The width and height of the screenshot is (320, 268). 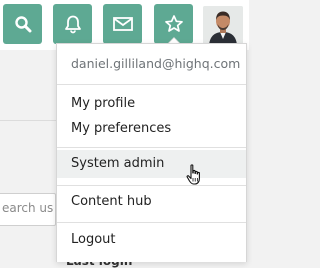 I want to click on avatar, so click(x=223, y=25).